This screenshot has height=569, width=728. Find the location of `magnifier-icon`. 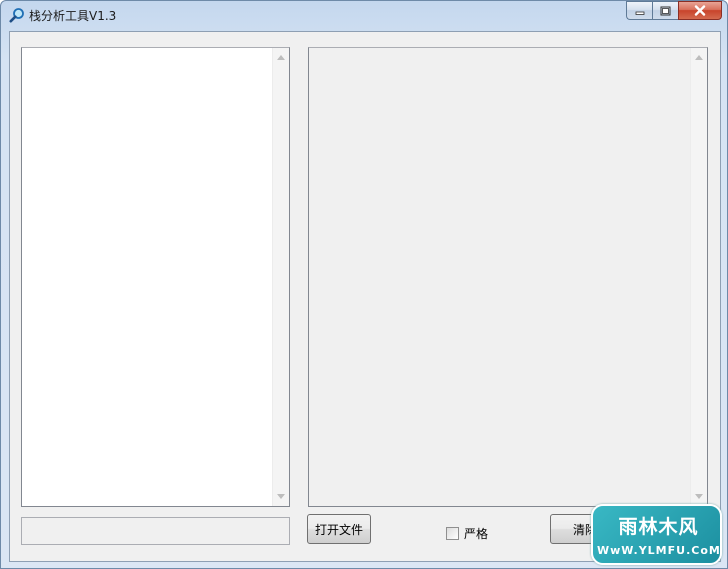

magnifier-icon is located at coordinates (17, 15).